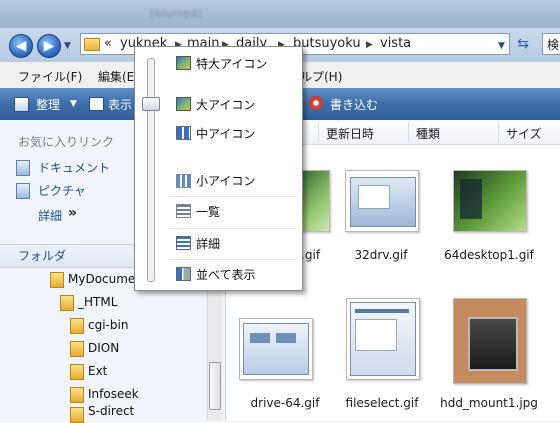  I want to click on view-button: 表示, so click(120, 104).